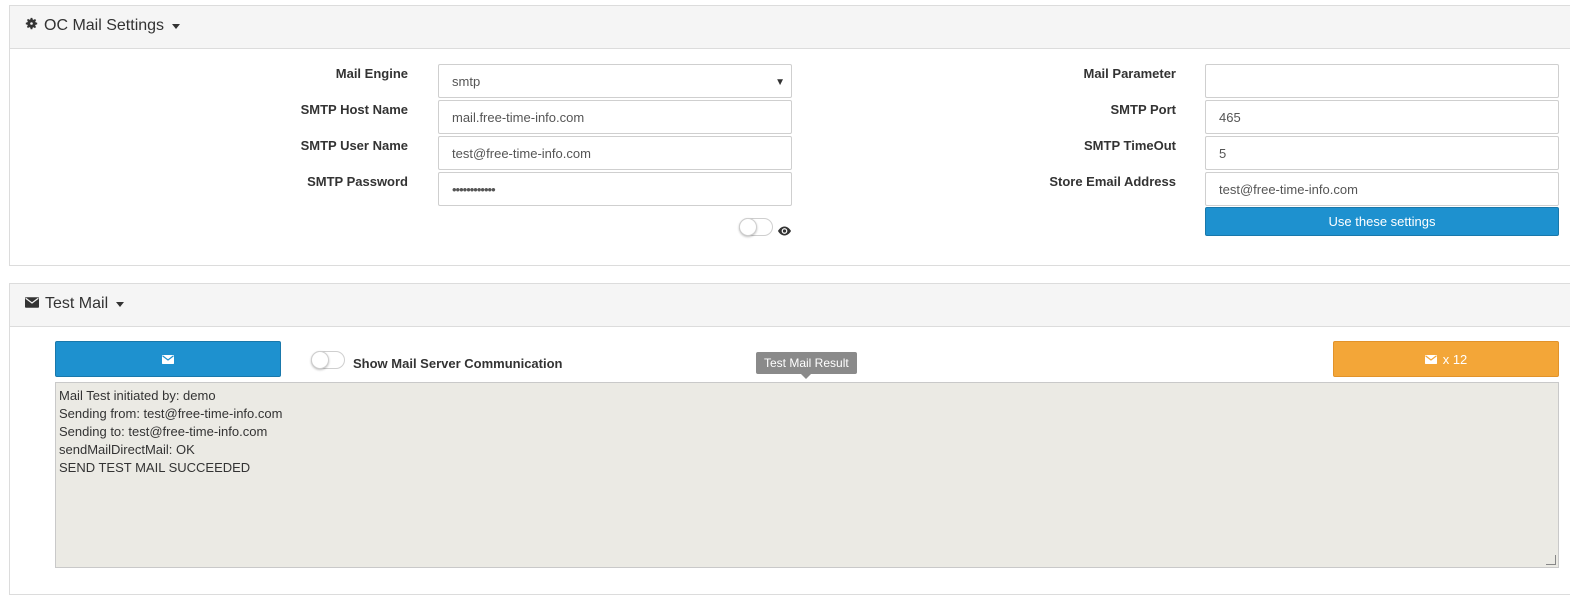  Describe the element at coordinates (1455, 359) in the screenshot. I see `bulk-send-label: x 12` at that location.